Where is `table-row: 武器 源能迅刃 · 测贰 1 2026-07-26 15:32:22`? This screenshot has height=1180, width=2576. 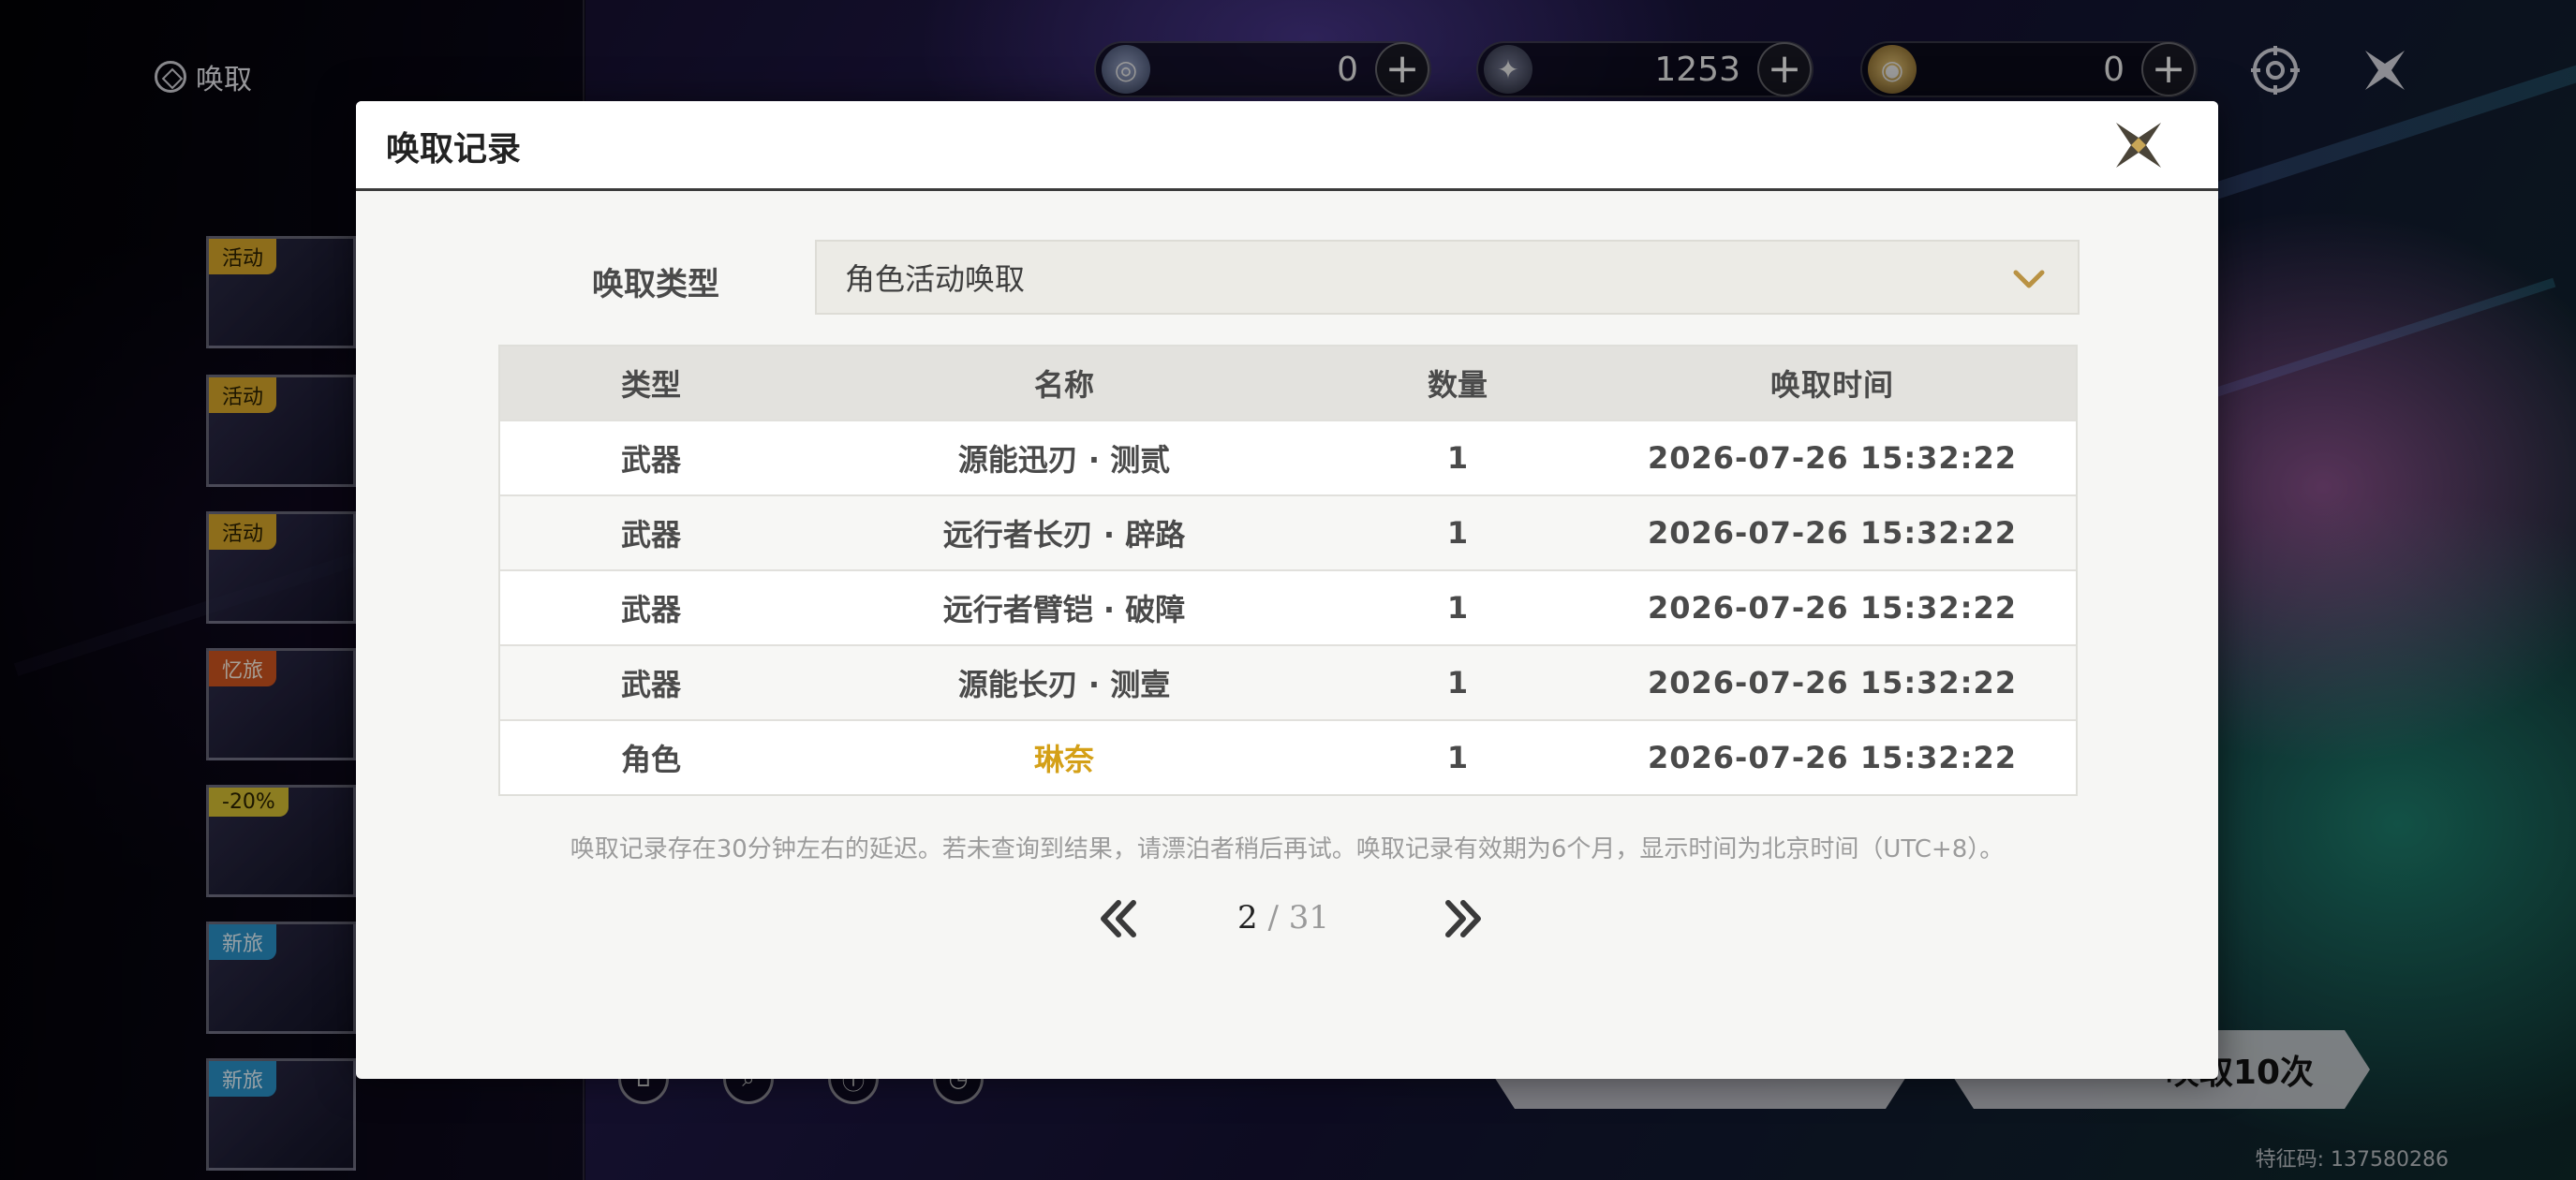
table-row: 武器 源能迅刃 · 测贰 1 2026-07-26 15:32:22 is located at coordinates (1288, 457).